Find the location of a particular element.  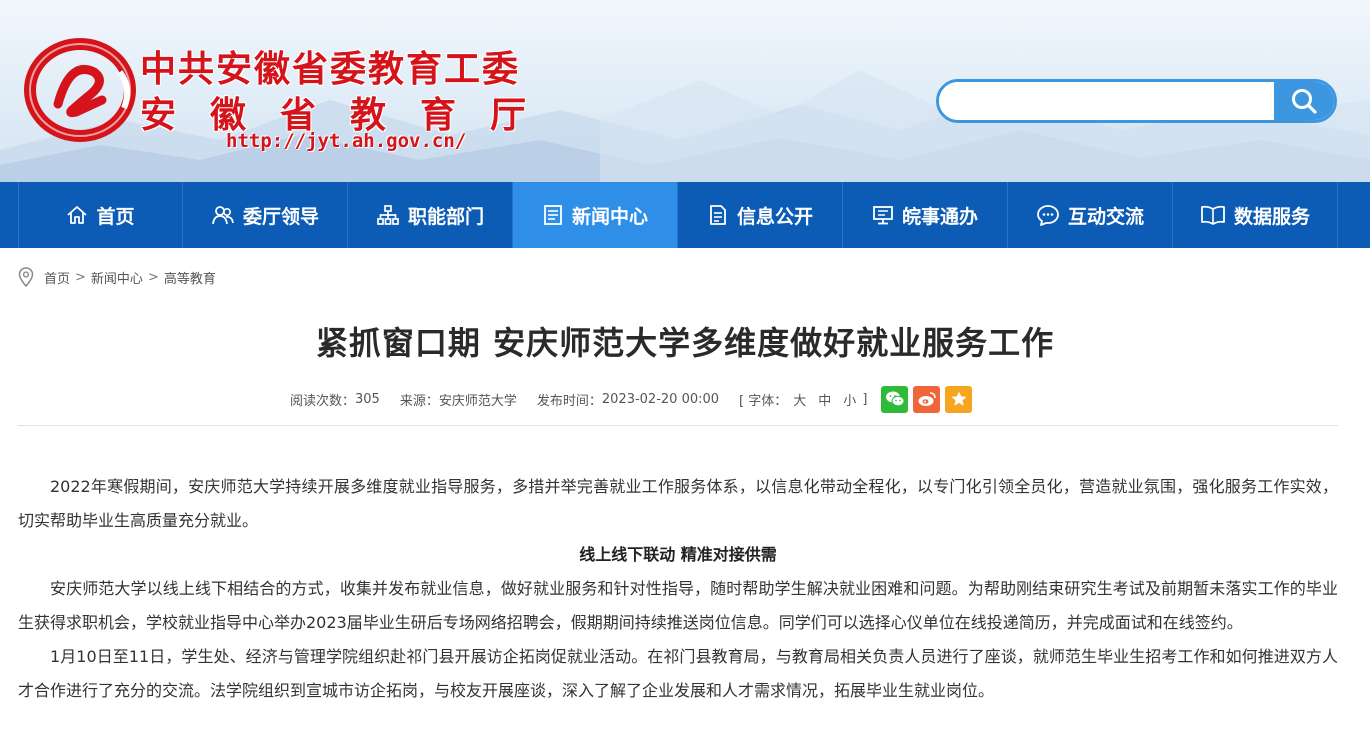

star-icon is located at coordinates (959, 398).